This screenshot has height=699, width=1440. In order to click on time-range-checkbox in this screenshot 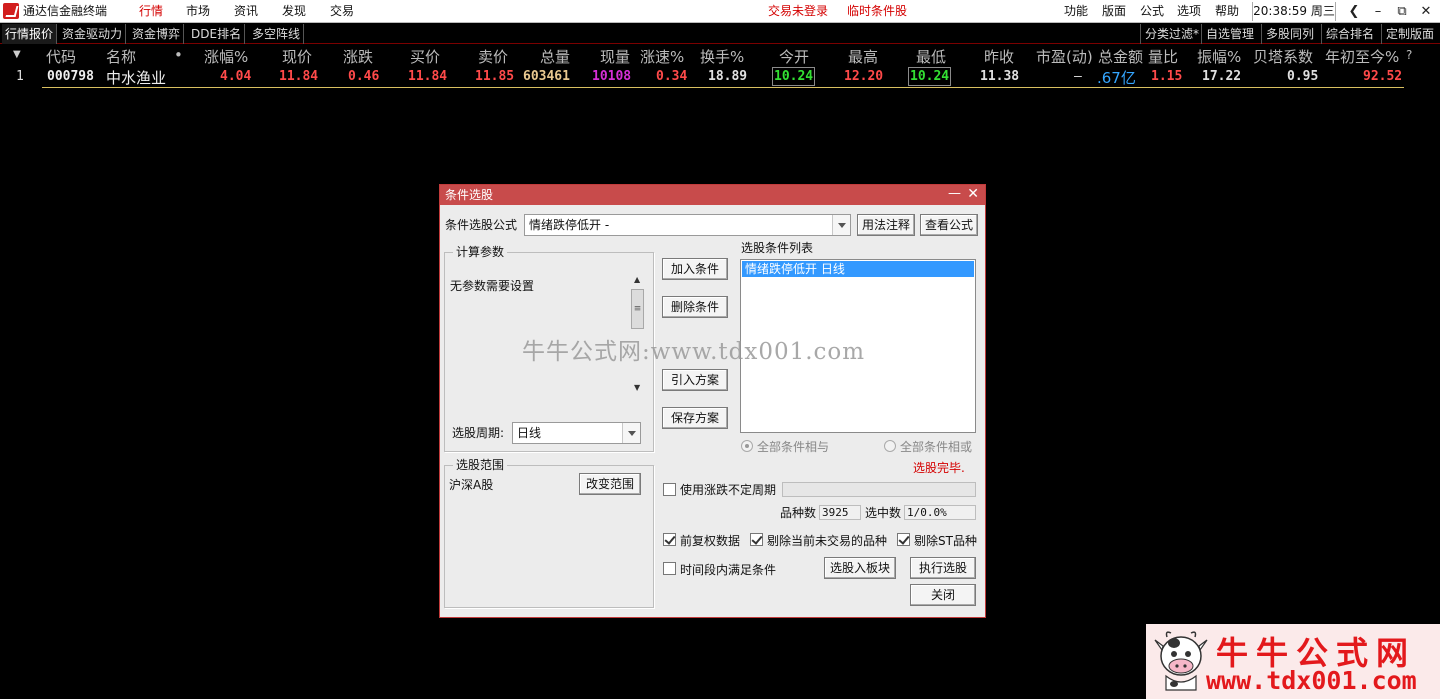, I will do `click(669, 568)`.